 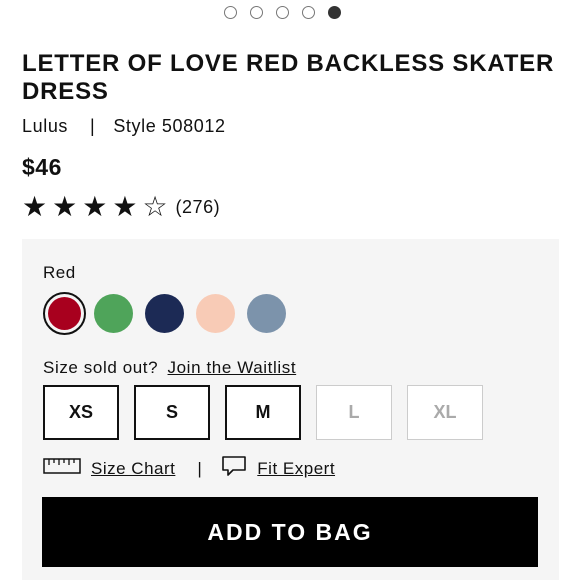 What do you see at coordinates (354, 412) in the screenshot?
I see `size-button-l: L` at bounding box center [354, 412].